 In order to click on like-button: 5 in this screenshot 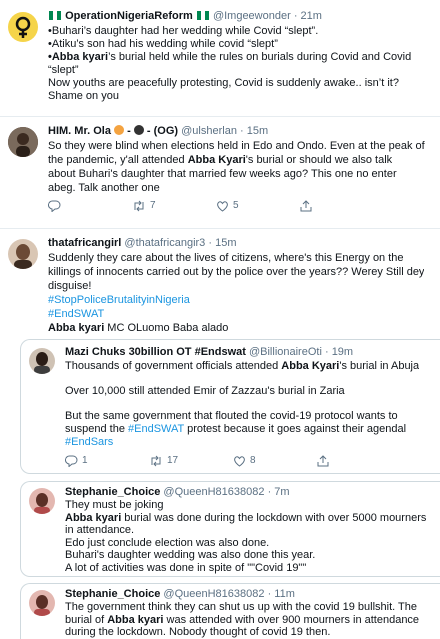, I will do `click(258, 205)`.